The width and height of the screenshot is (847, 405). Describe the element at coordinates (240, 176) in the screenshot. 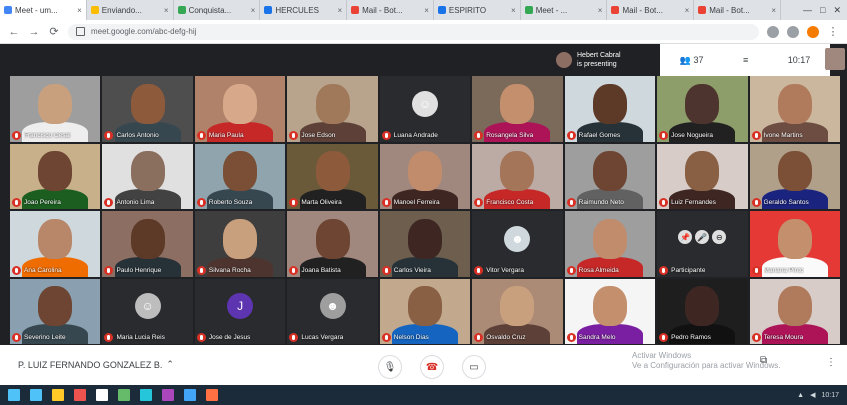

I see `participant-tile: Roberto Souza` at that location.